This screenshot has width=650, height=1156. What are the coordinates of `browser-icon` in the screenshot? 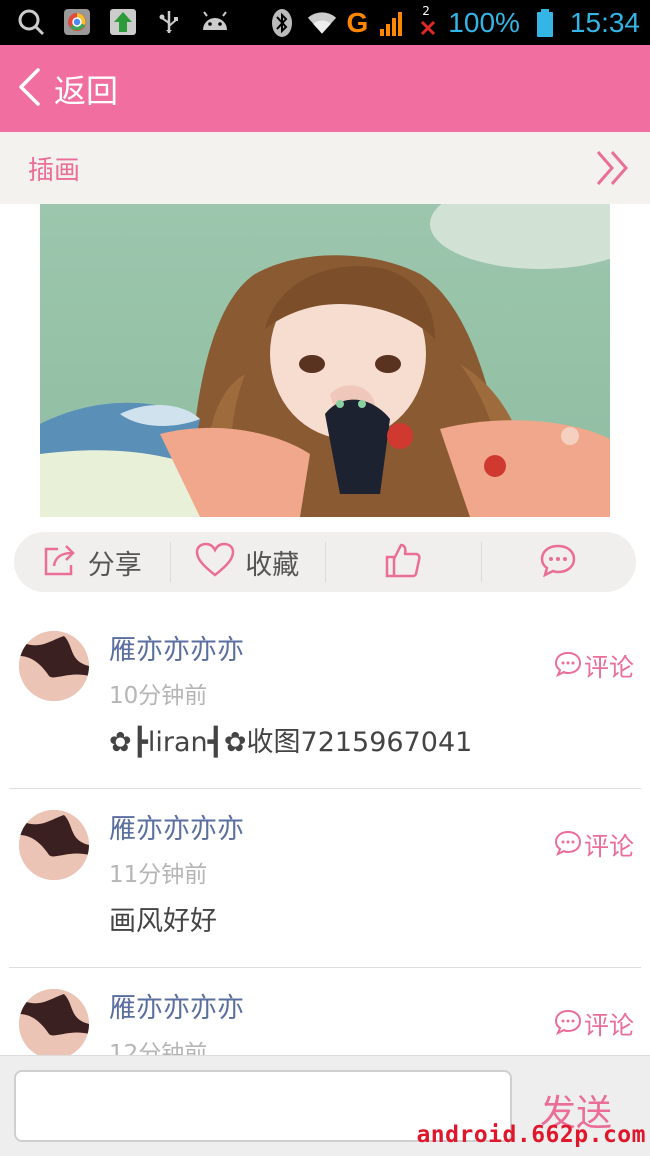 It's located at (77, 22).